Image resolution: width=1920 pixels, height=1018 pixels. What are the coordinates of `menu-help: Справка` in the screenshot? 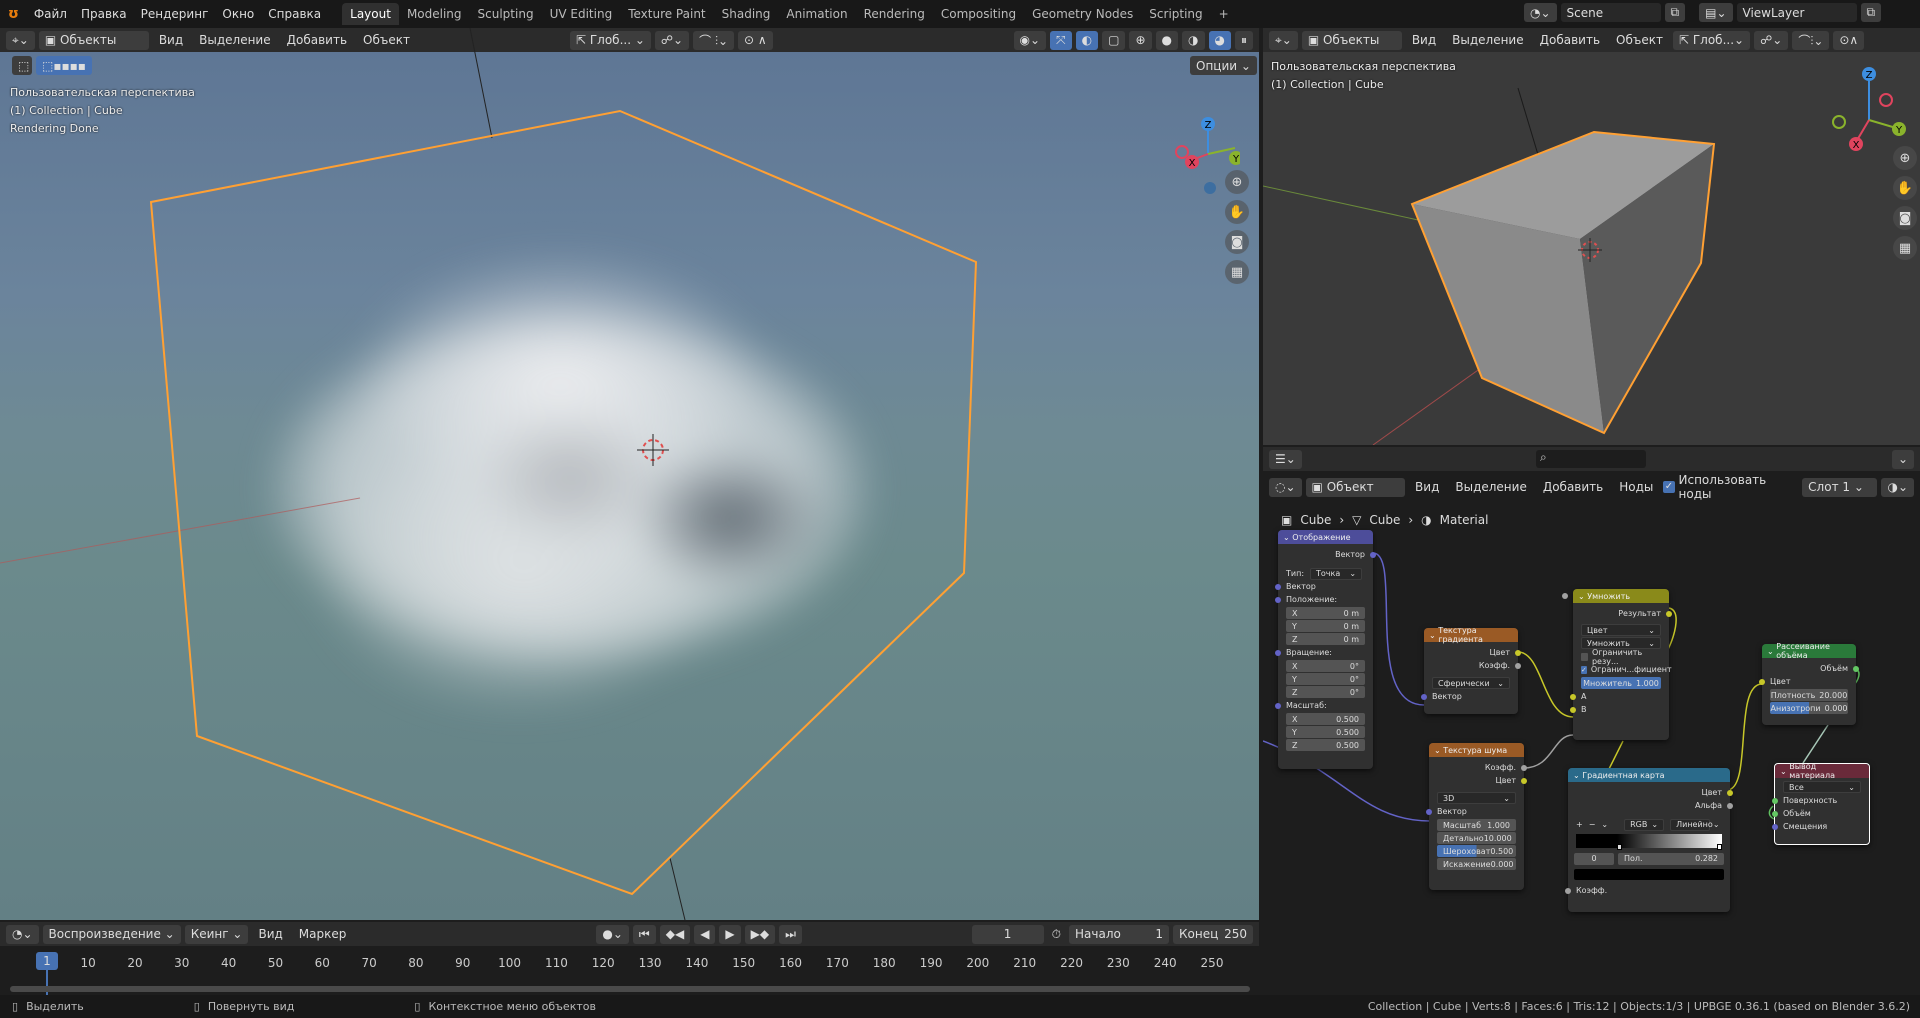 It's located at (294, 14).